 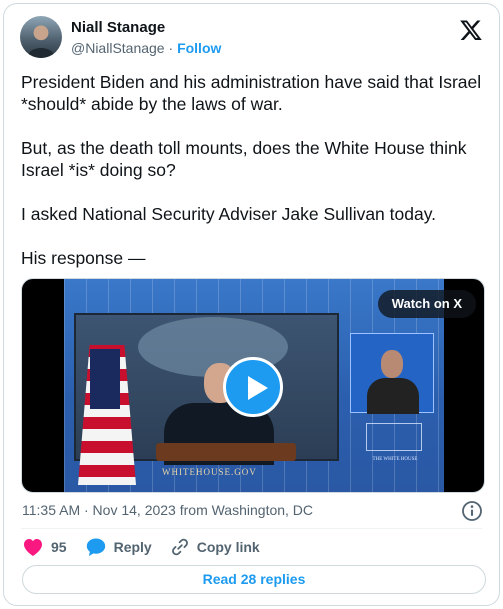 What do you see at coordinates (83, 258) in the screenshot?
I see `tweet-paragraph: His response —` at bounding box center [83, 258].